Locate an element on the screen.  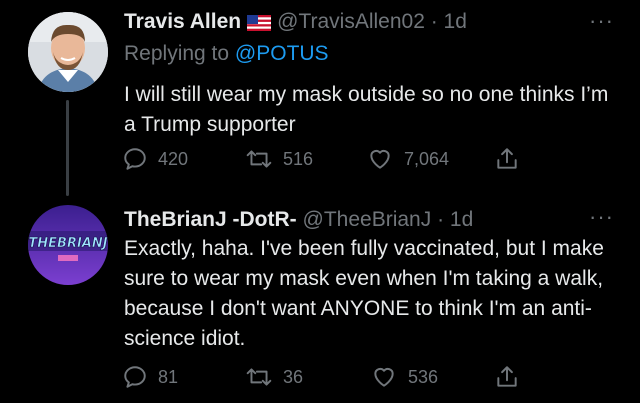
replying-to-line: Replying to @POTUS is located at coordinates (226, 54).